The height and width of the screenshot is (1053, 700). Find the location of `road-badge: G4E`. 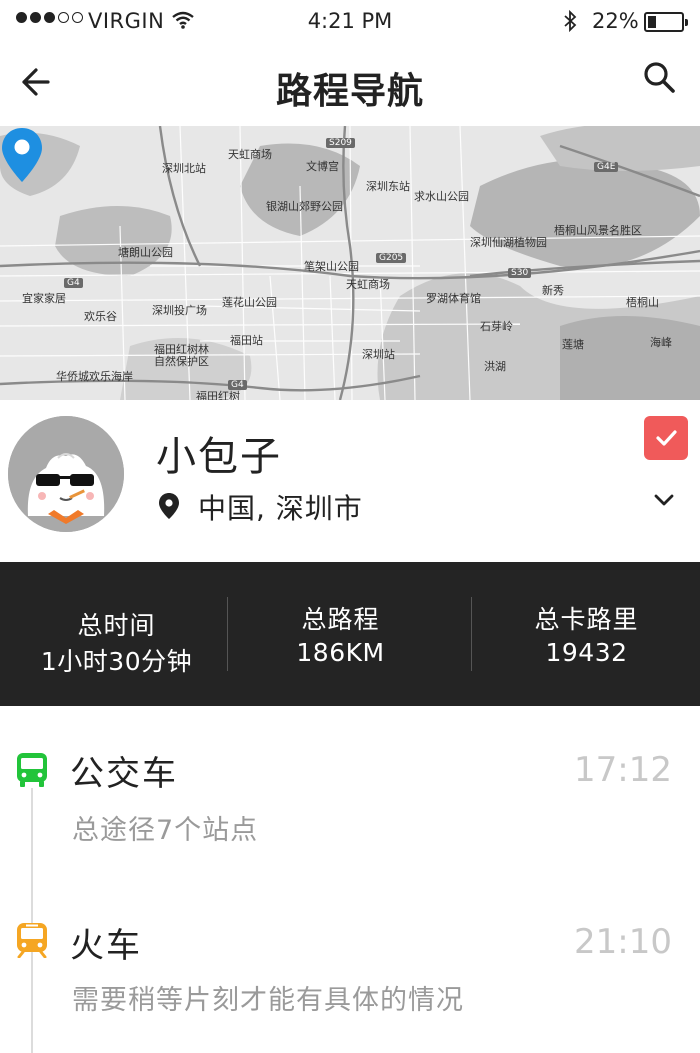

road-badge: G4E is located at coordinates (606, 167).